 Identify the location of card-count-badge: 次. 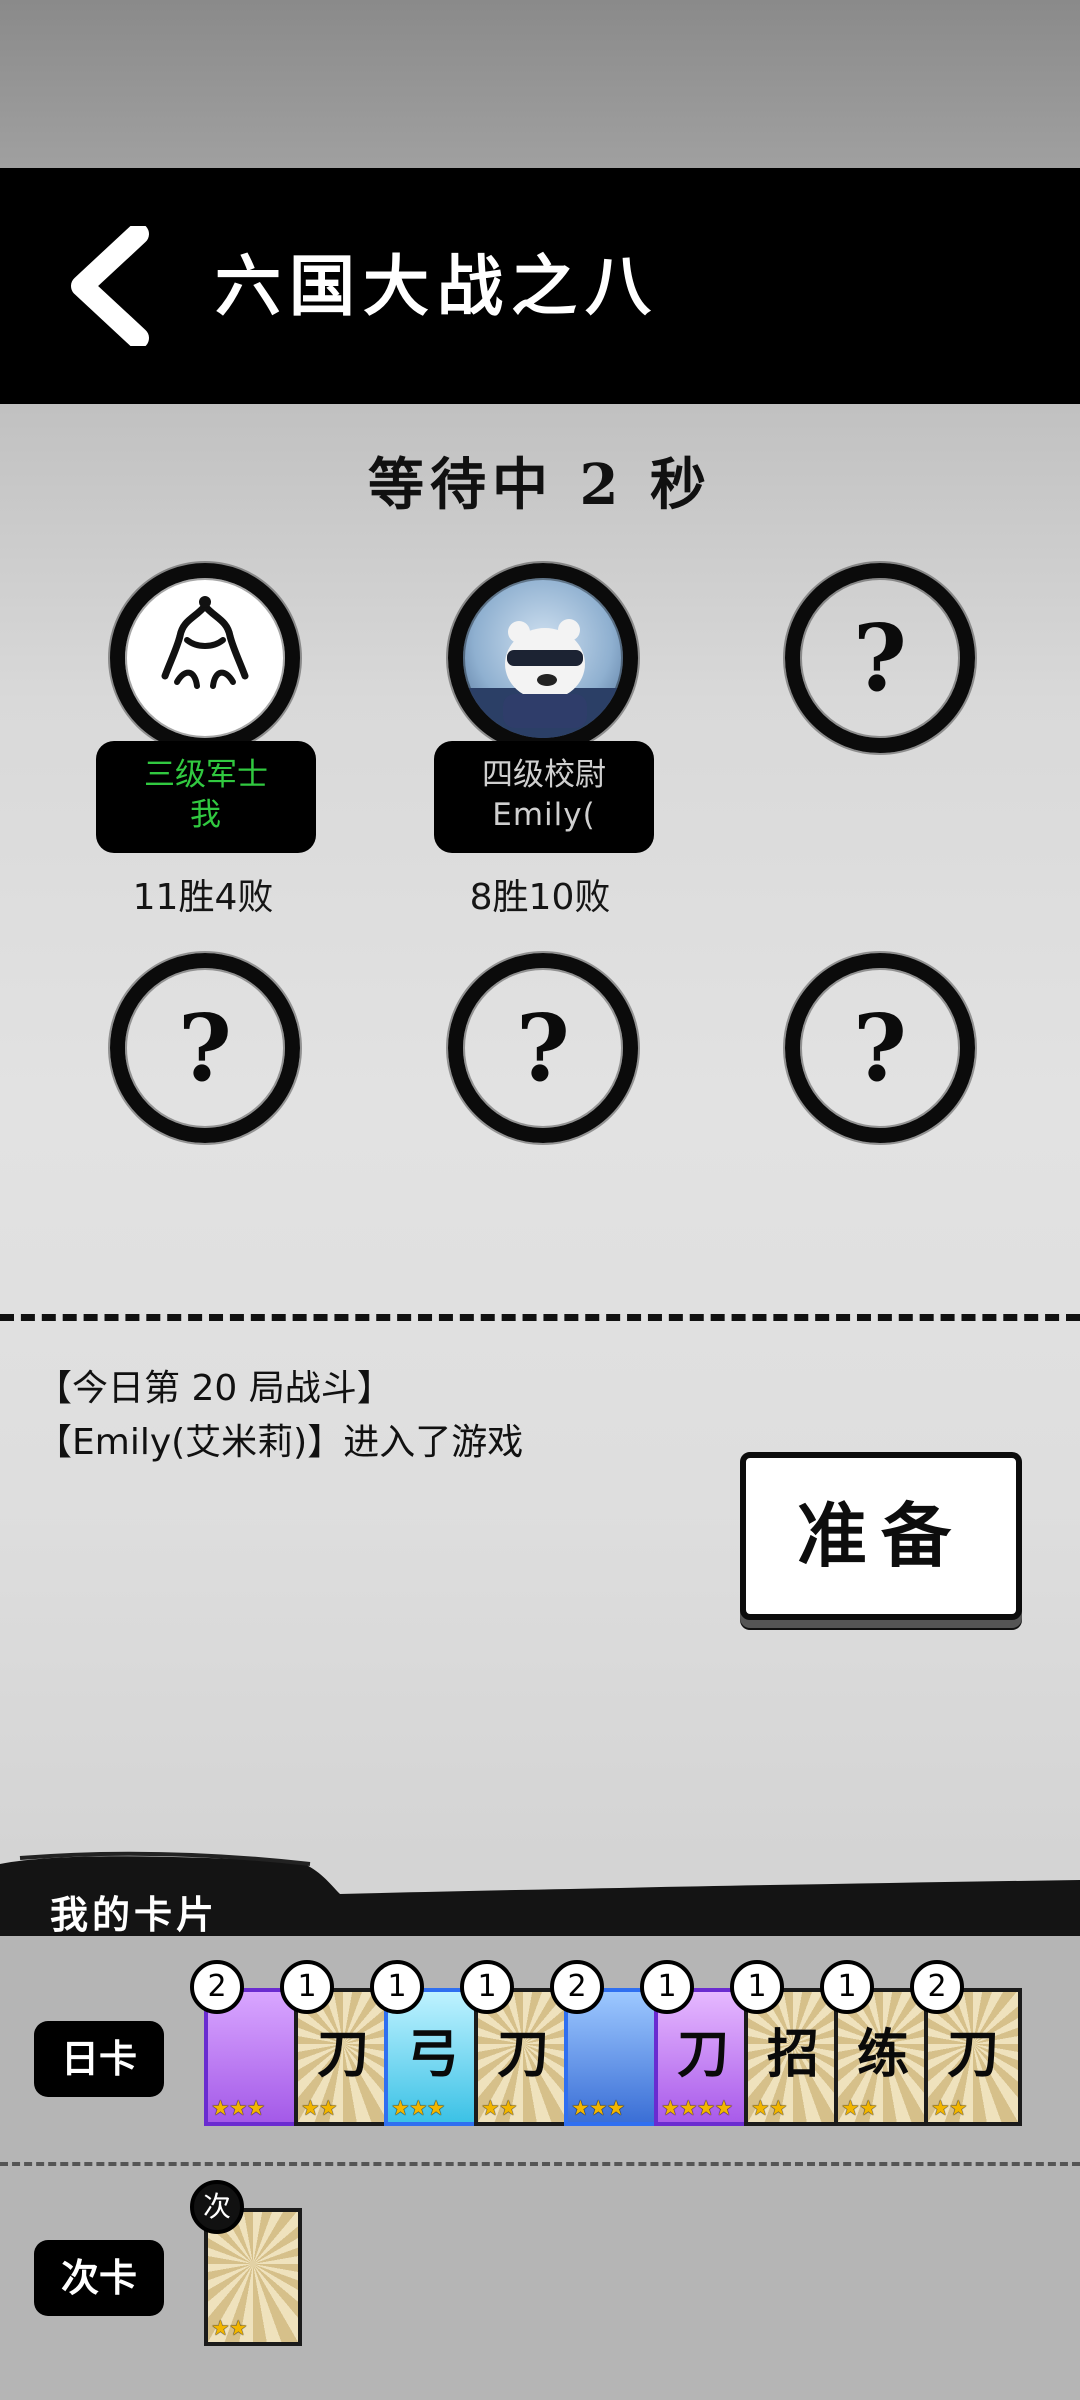
(217, 2207).